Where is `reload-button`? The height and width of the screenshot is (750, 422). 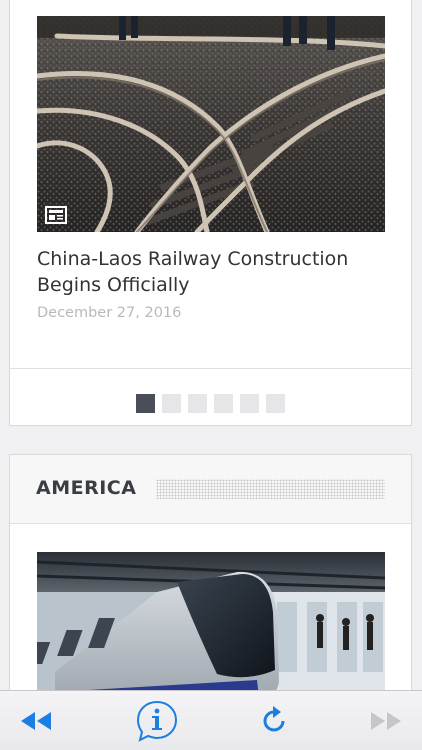 reload-button is located at coordinates (274, 721).